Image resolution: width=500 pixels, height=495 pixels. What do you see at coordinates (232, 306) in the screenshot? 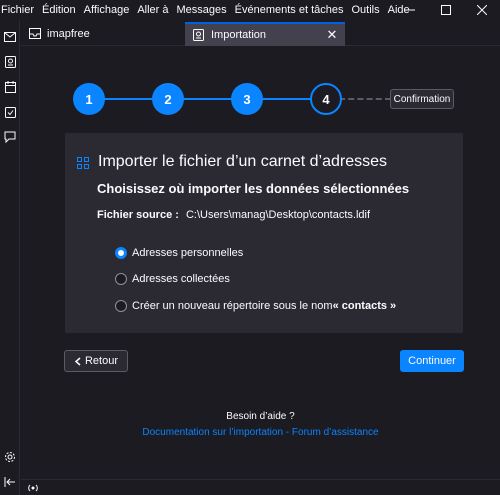
I see `option-label: Créer un nouveau répertoire sous le nom` at bounding box center [232, 306].